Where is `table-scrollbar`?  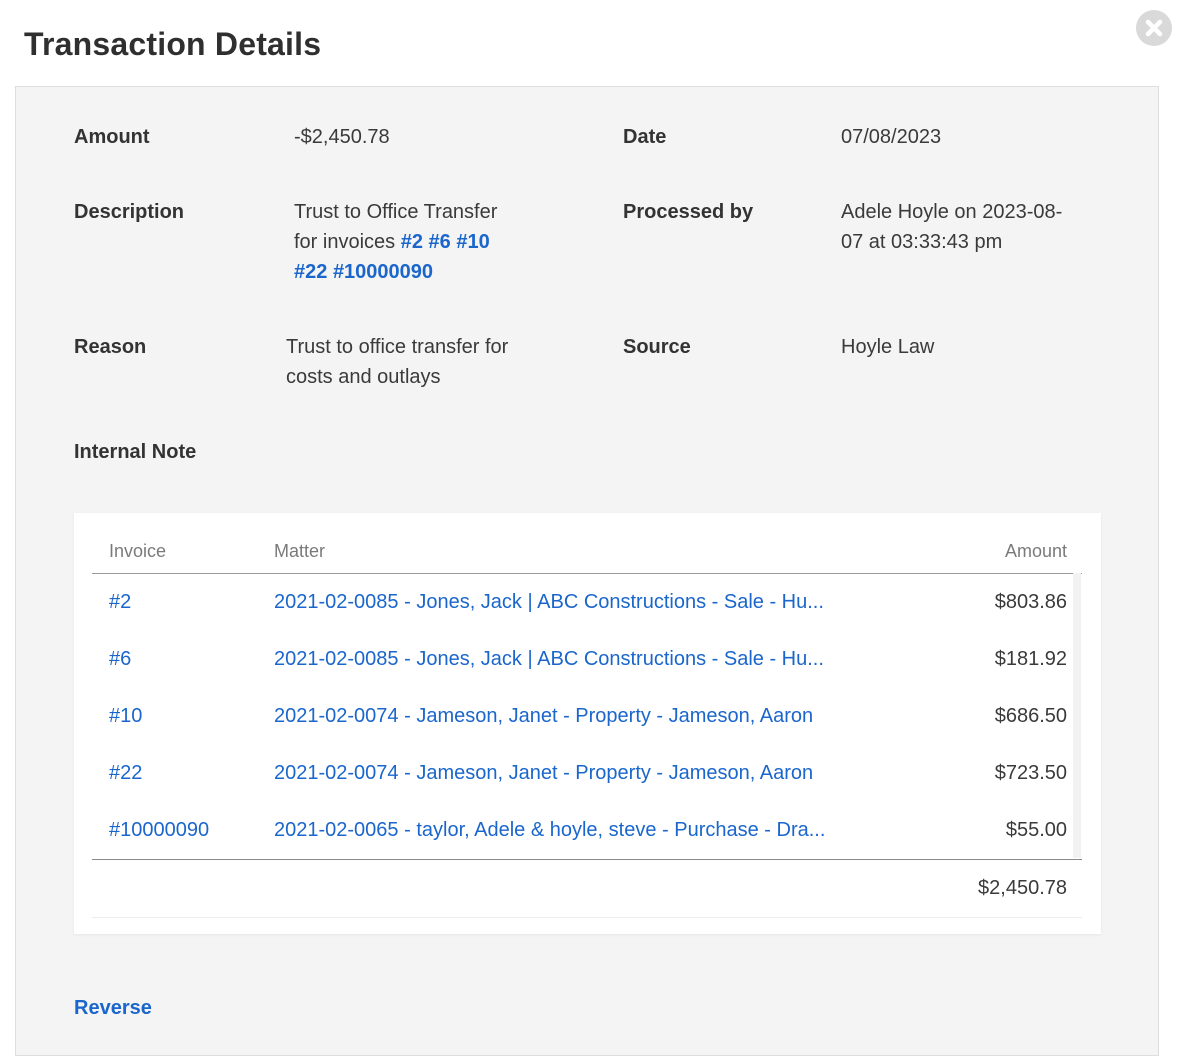
table-scrollbar is located at coordinates (1077, 715).